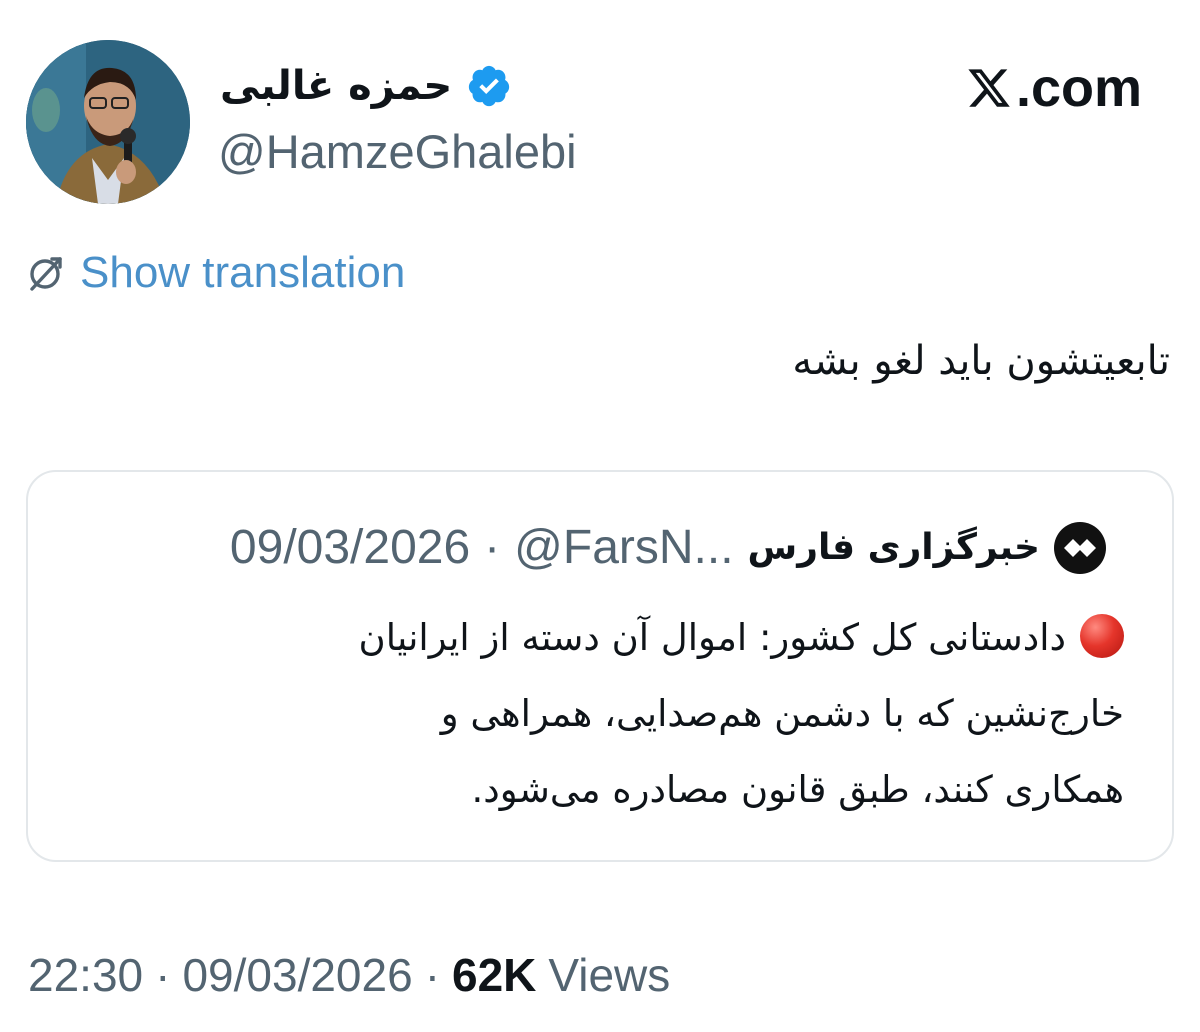 This screenshot has width=1200, height=1032. Describe the element at coordinates (46, 274) in the screenshot. I see `translate-icon` at that location.